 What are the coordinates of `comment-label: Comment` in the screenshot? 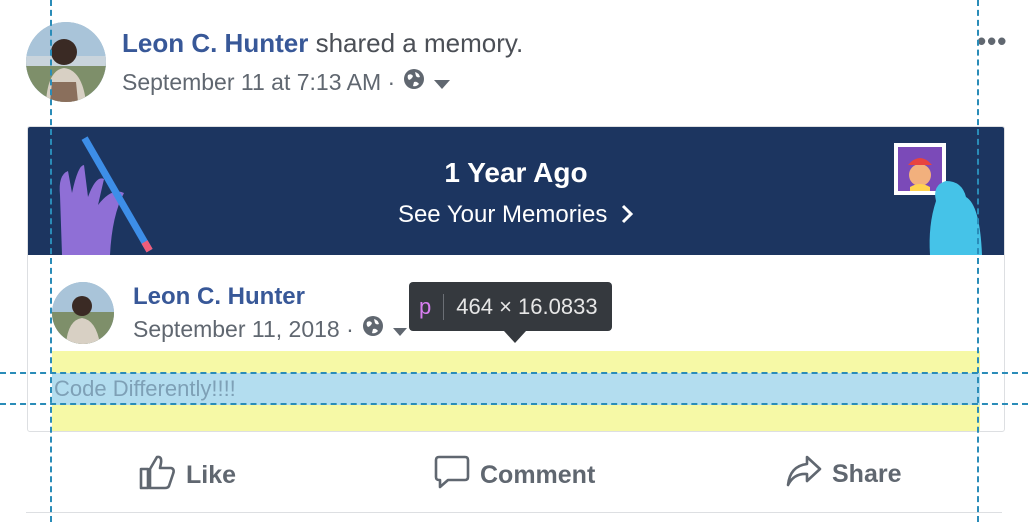 It's located at (538, 475).